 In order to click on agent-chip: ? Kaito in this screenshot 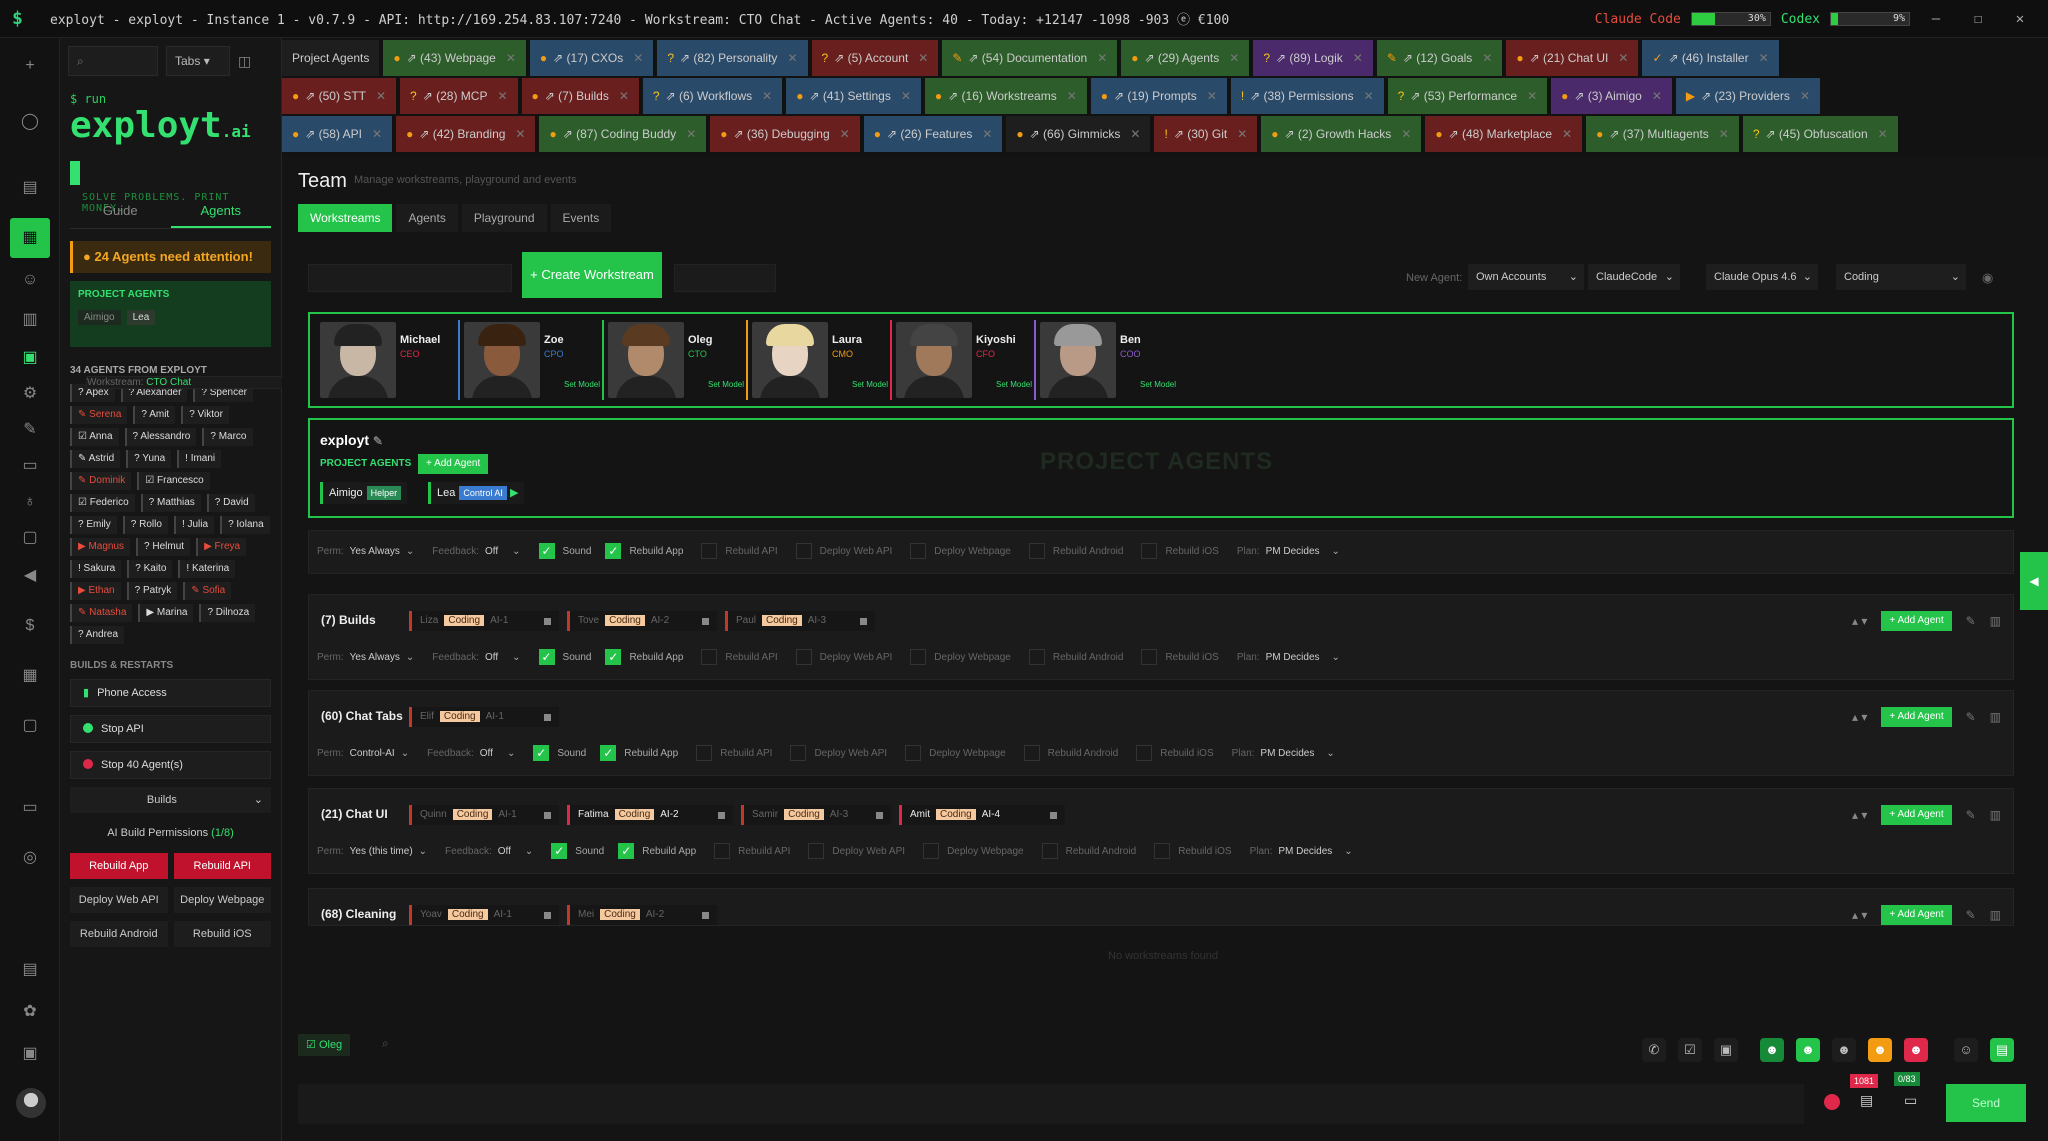, I will do `click(150, 569)`.